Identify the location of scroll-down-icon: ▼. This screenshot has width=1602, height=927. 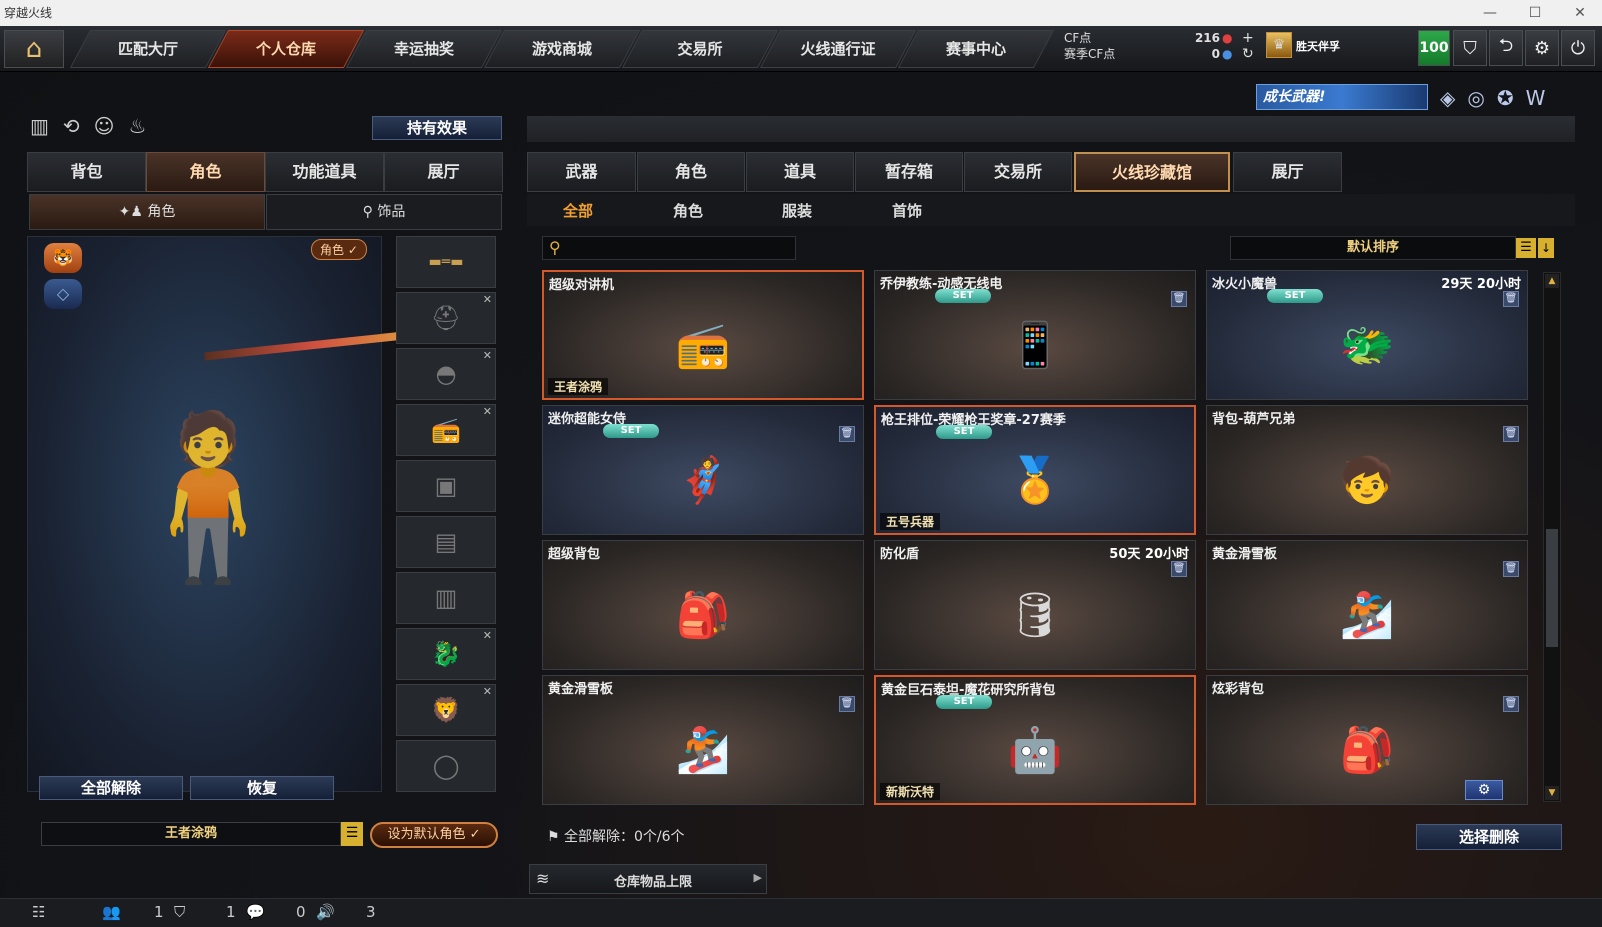
(1552, 793).